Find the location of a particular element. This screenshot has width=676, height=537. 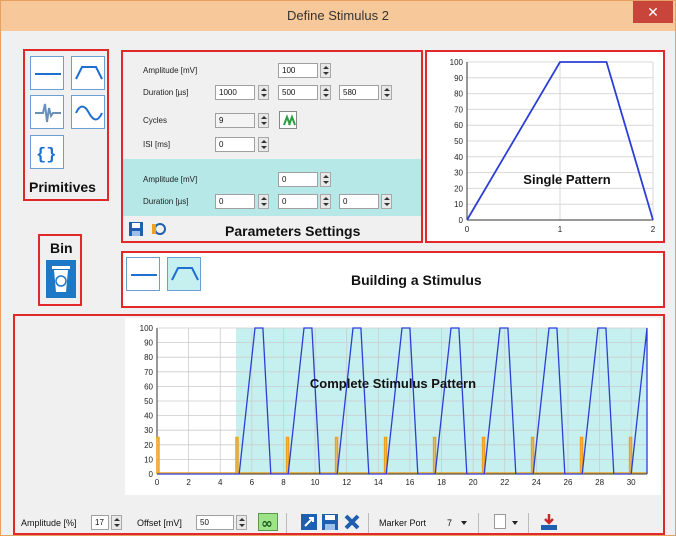

bin-panel: Bin is located at coordinates (60, 270).